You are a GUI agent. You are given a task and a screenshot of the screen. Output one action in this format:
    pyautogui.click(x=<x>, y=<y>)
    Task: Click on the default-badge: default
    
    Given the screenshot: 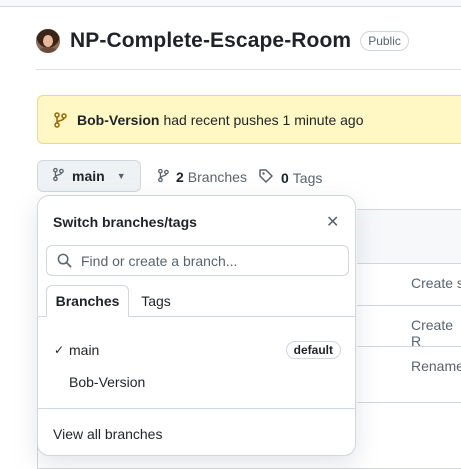 What is the action you would take?
    pyautogui.click(x=313, y=350)
    